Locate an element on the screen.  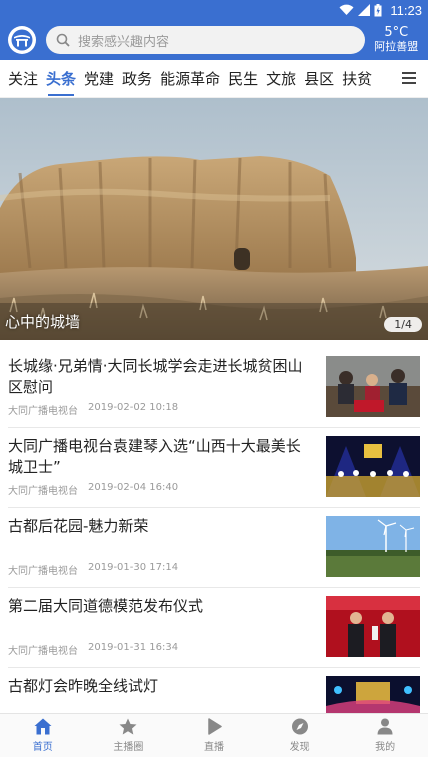
nav-anchor-circle-label: 主播圈 is located at coordinates (128, 747).